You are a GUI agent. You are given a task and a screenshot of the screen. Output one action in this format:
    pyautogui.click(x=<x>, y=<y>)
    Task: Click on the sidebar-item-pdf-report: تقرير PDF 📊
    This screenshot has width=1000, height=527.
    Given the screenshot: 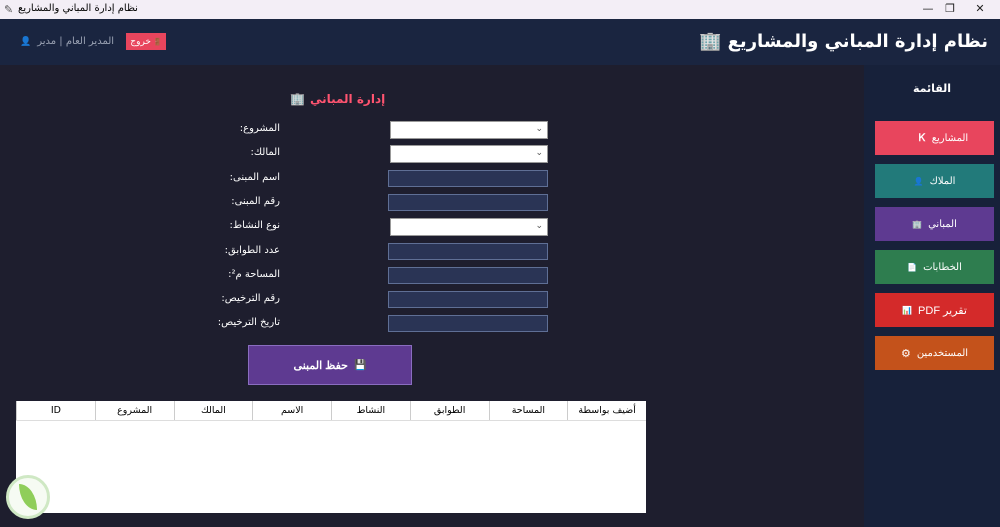 What is the action you would take?
    pyautogui.click(x=934, y=310)
    